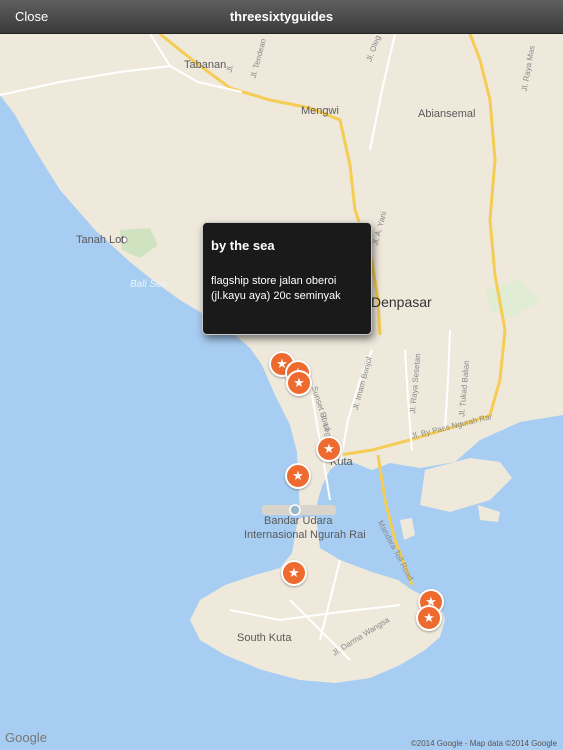  Describe the element at coordinates (401, 302) in the screenshot. I see `place-label-denpasar: Denpasar` at that location.